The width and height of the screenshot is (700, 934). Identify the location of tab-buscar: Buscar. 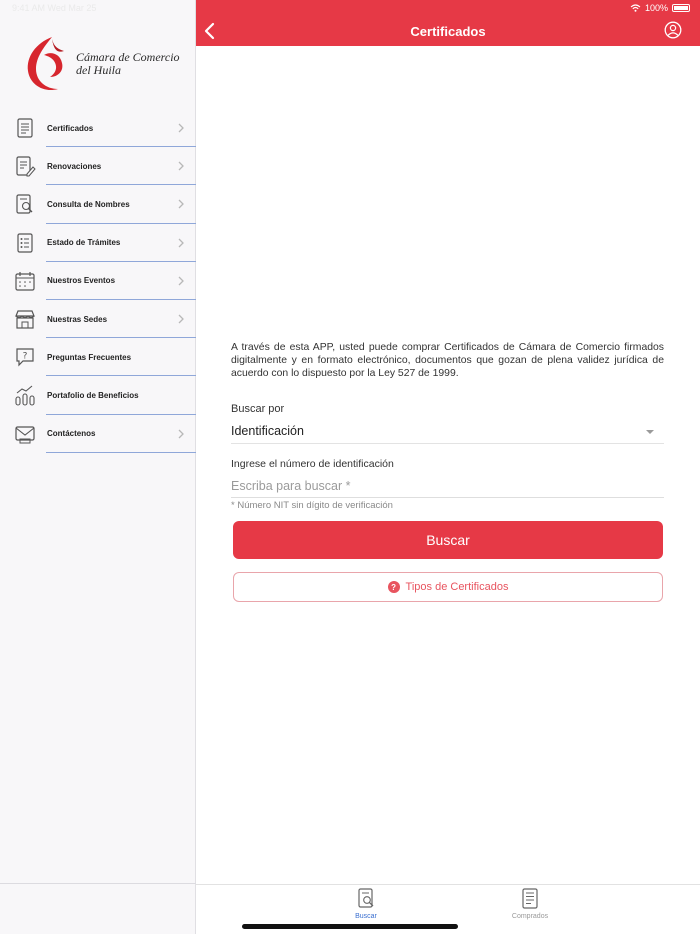
(366, 908).